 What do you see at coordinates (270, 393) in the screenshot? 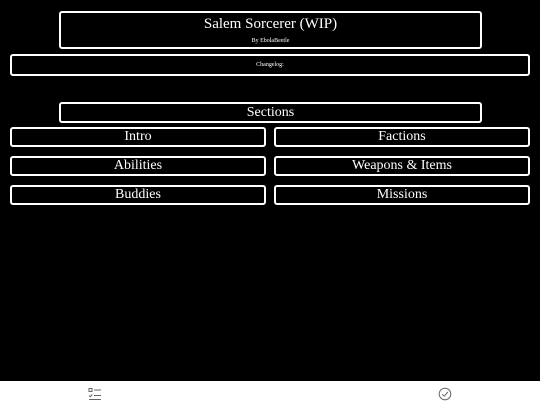
I see `bottom-toolbar` at bounding box center [270, 393].